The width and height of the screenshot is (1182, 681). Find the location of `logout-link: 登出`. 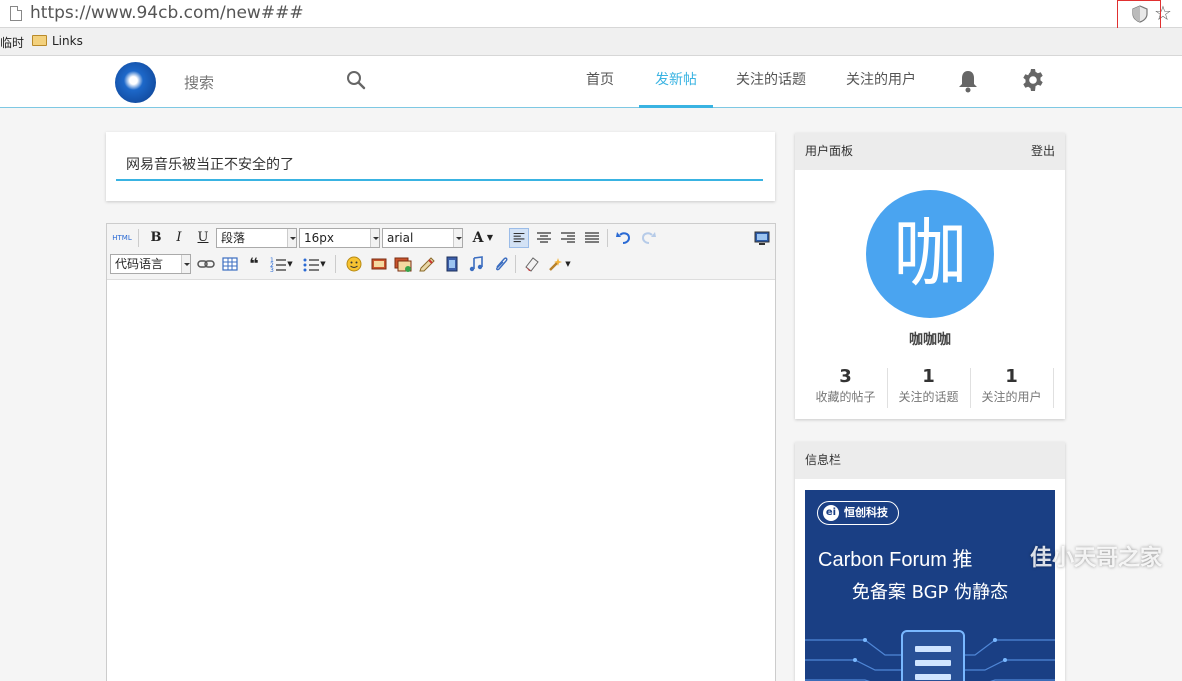

logout-link: 登出 is located at coordinates (1043, 151).